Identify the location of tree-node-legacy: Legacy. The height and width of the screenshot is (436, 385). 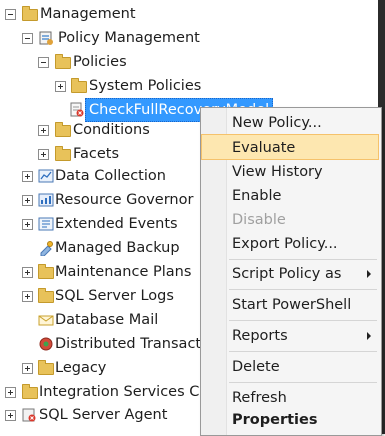
(100, 368).